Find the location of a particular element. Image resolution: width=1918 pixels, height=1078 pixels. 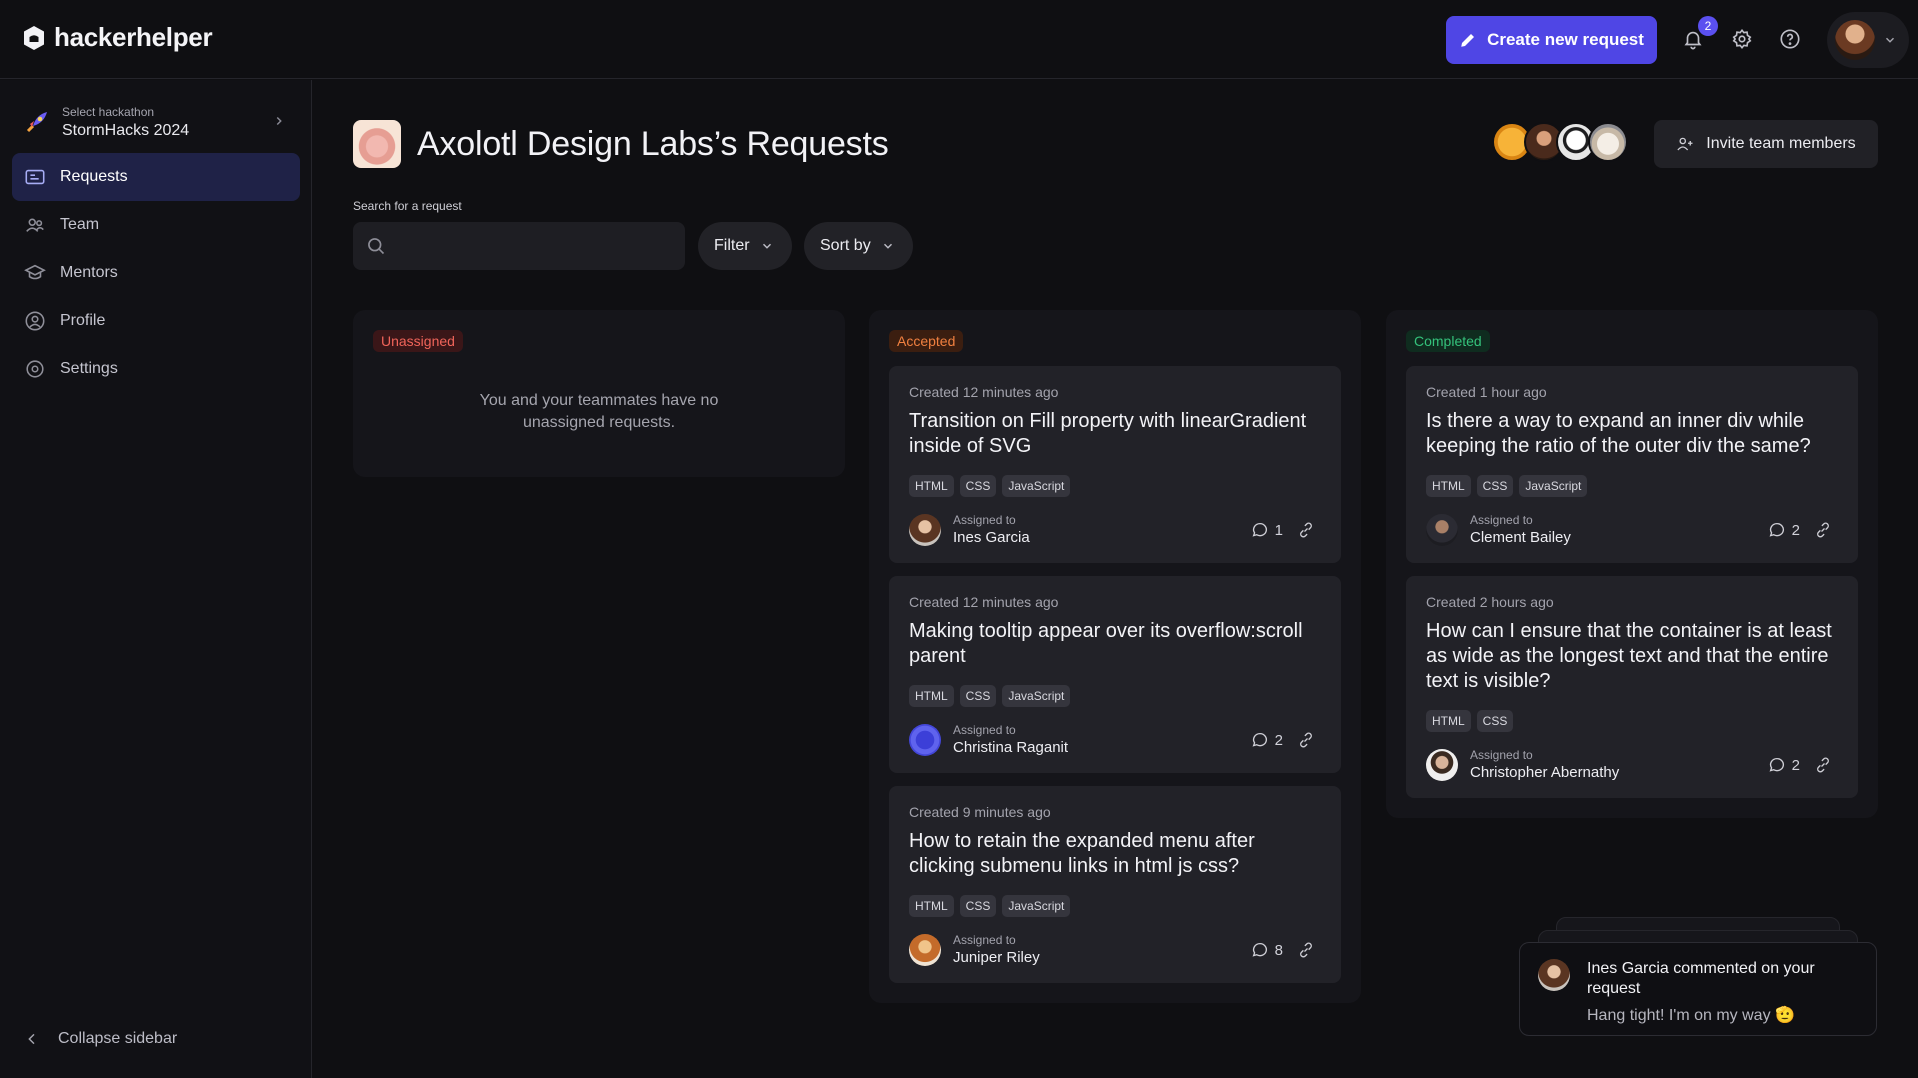

sidebar-item-requests: Requests is located at coordinates (156, 177).